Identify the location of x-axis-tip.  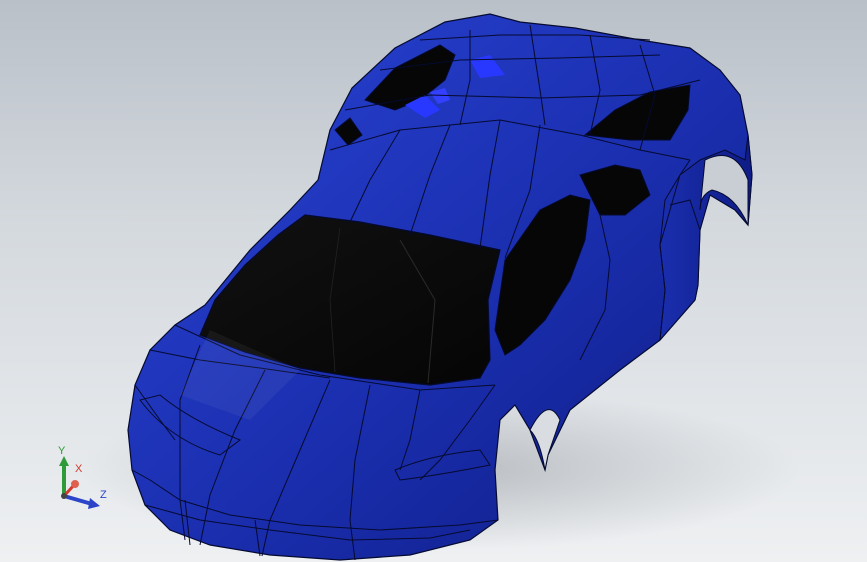
(75, 484).